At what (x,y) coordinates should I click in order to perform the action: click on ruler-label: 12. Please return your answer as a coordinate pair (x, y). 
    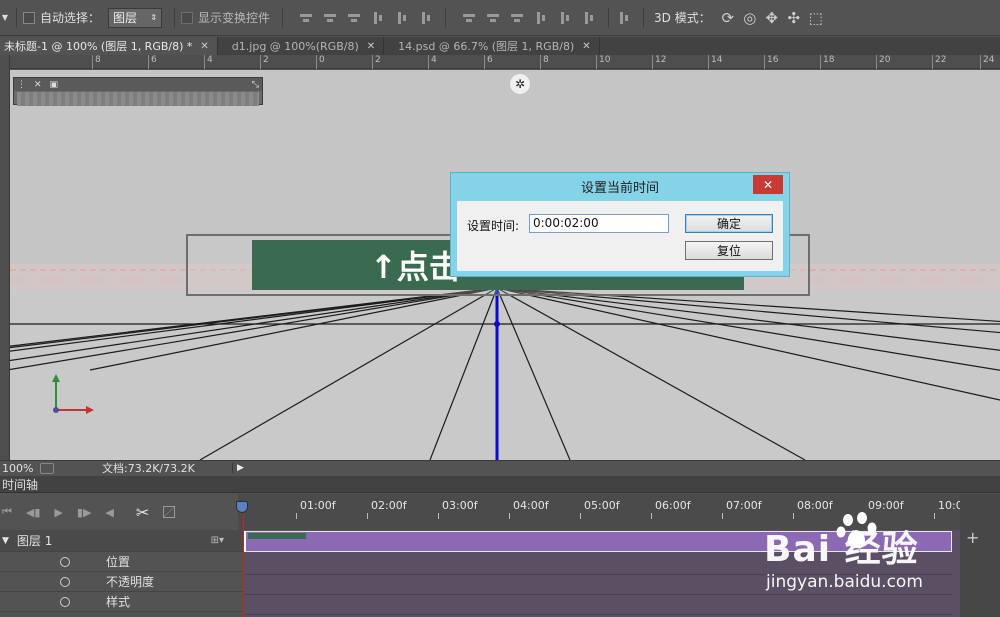
    Looking at the image, I should click on (659, 62).